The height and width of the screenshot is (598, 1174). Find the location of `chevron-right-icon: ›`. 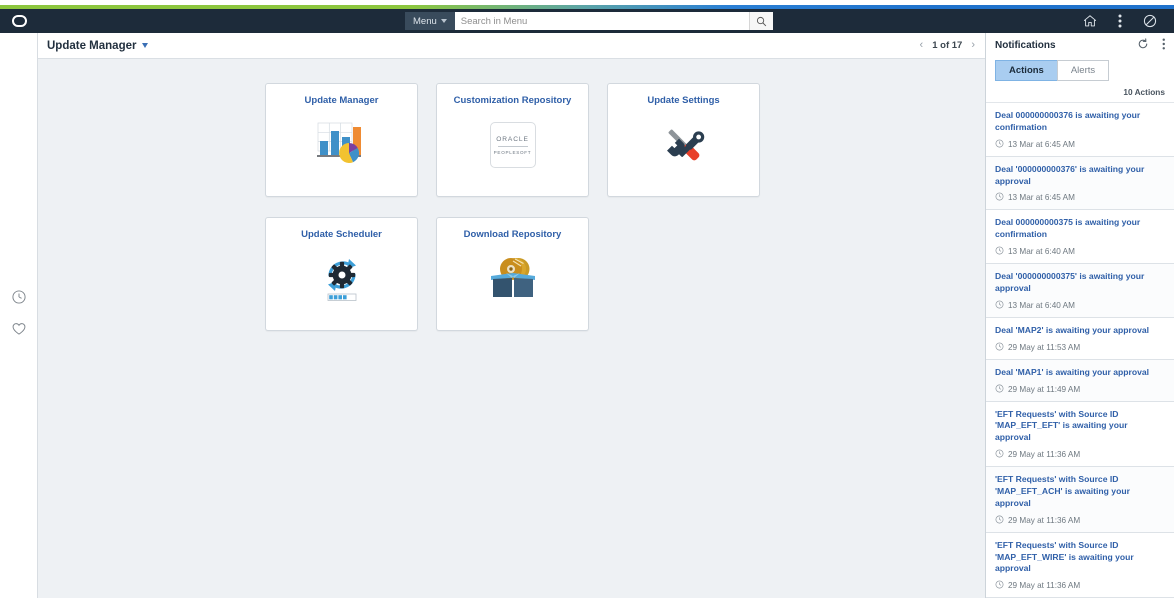

chevron-right-icon: › is located at coordinates (973, 45).